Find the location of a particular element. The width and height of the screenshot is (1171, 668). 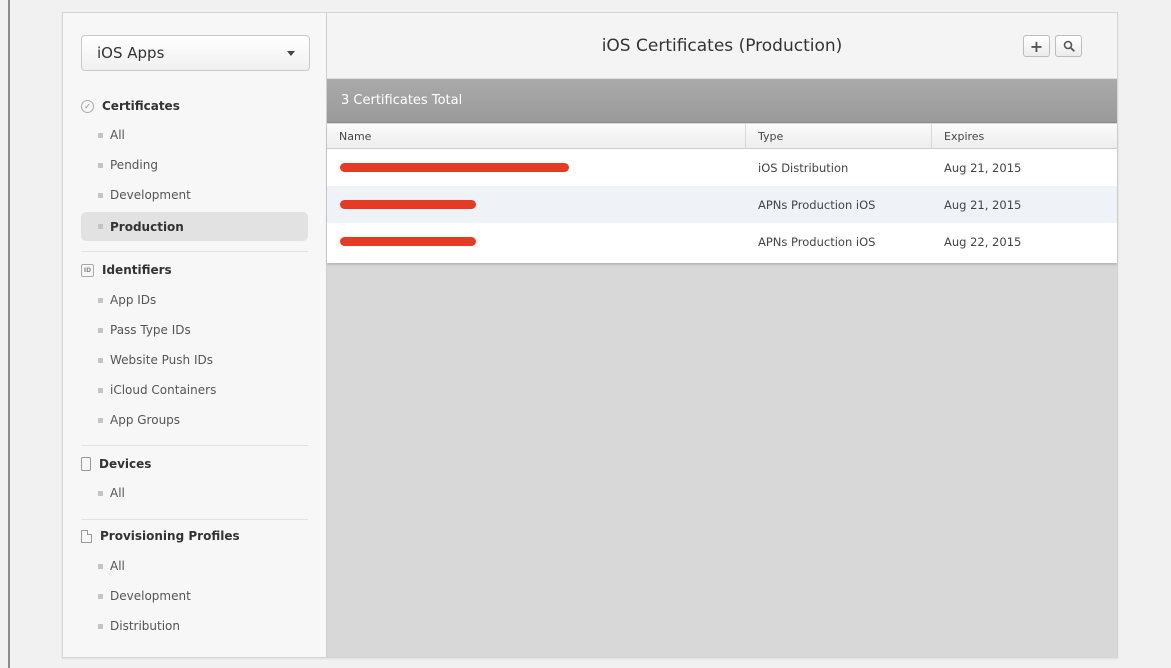

app-type-select-label: iOS Apps is located at coordinates (131, 53).